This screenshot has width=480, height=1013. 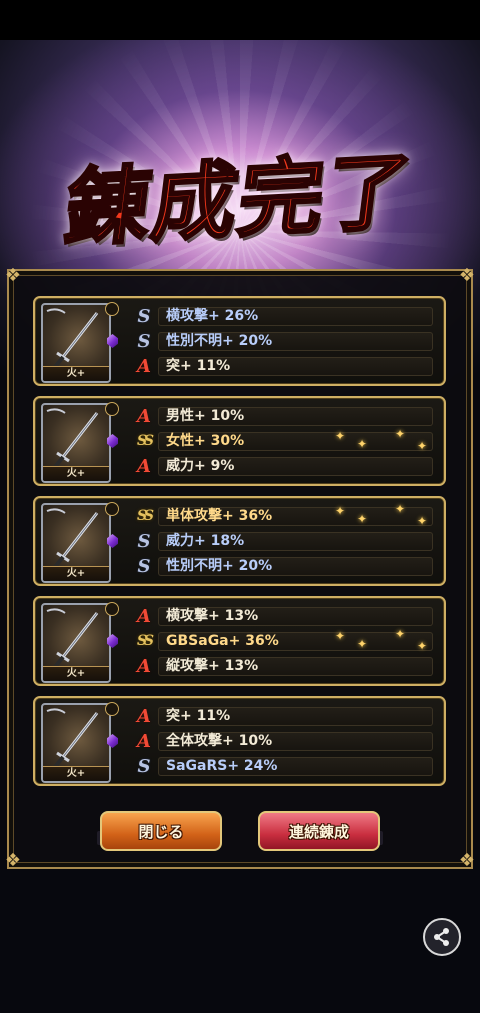 I want to click on stat-text: 威力+ 18%, so click(x=295, y=541).